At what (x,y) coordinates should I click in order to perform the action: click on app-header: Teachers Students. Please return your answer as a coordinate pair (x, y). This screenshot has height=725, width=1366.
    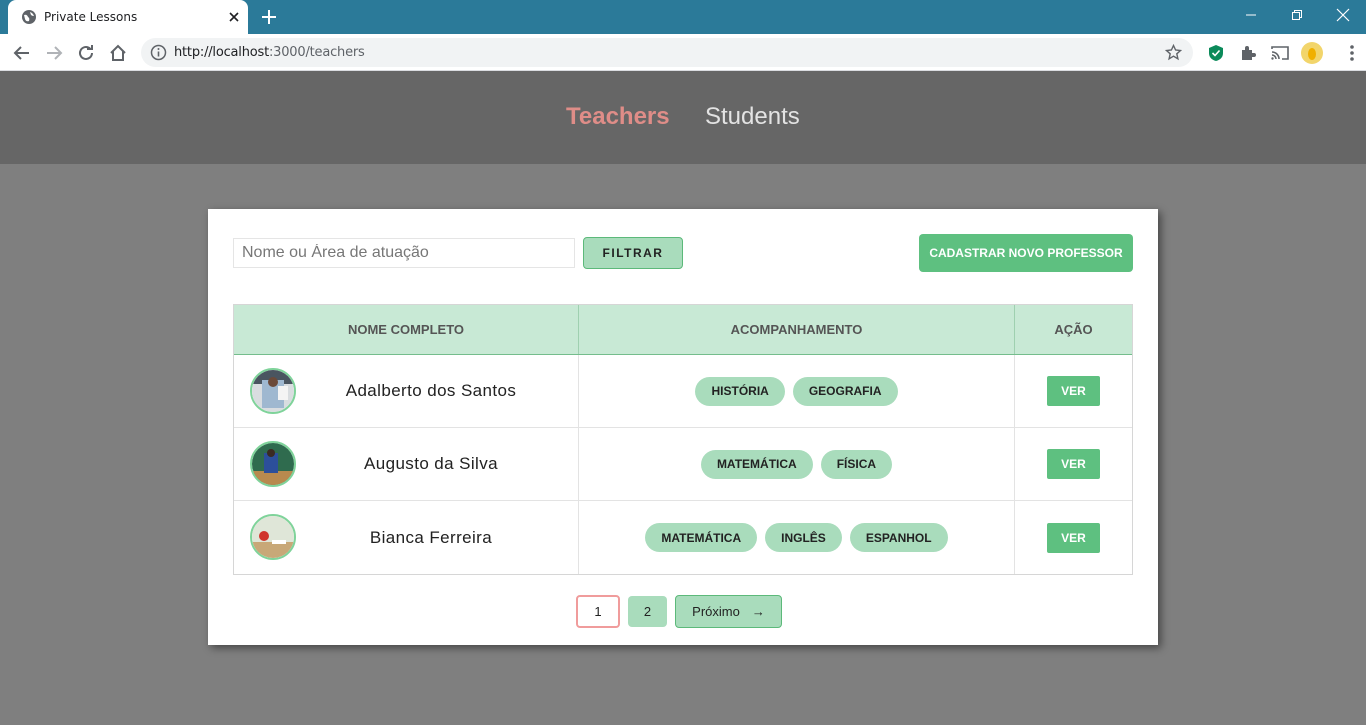
    Looking at the image, I should click on (683, 117).